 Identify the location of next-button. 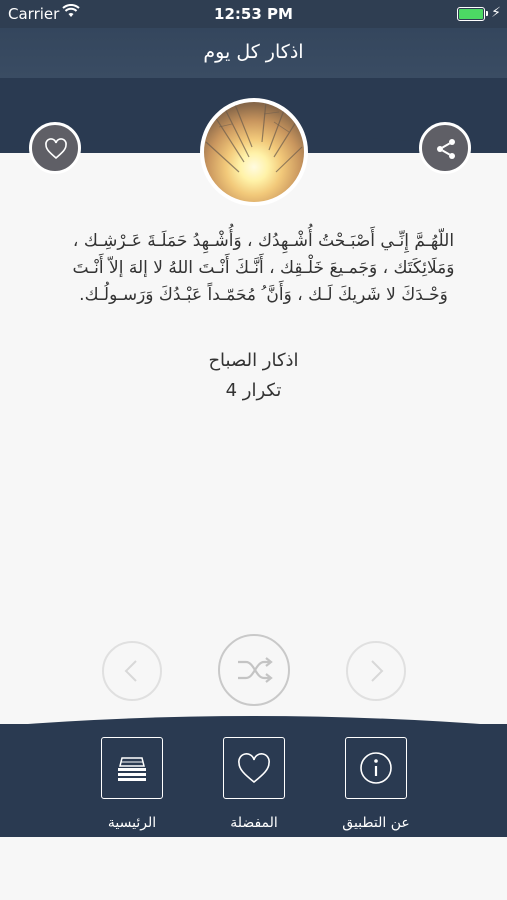
(376, 671).